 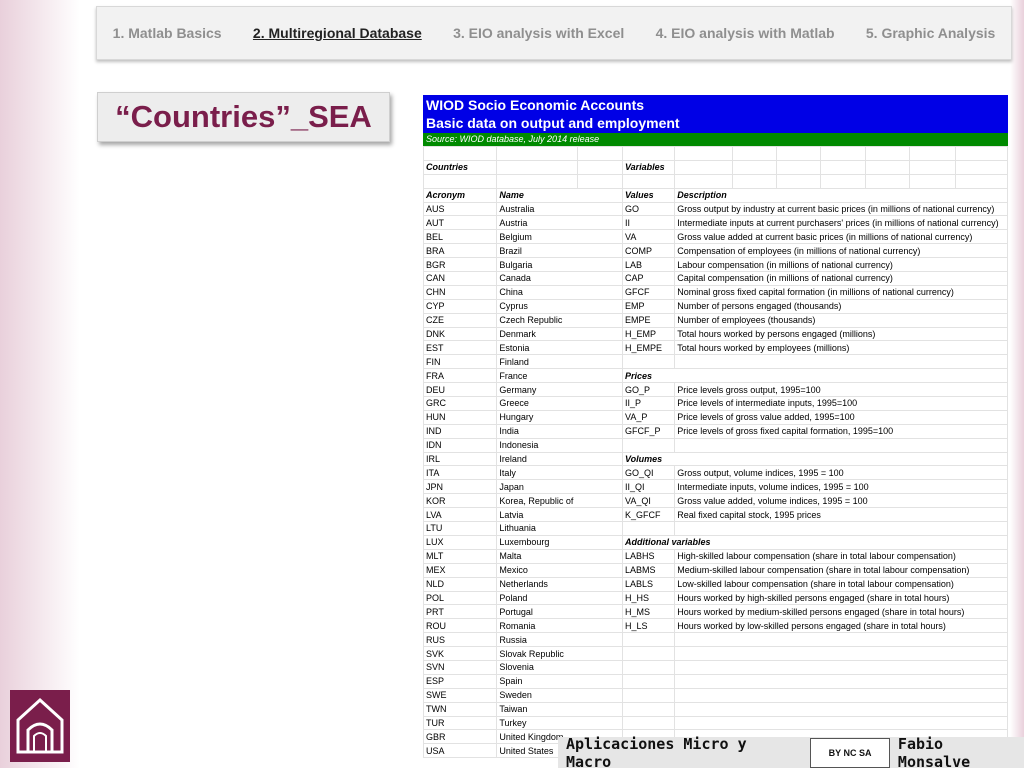 I want to click on table-row: LUX Luxembourg Additional variables, so click(x=715, y=542).